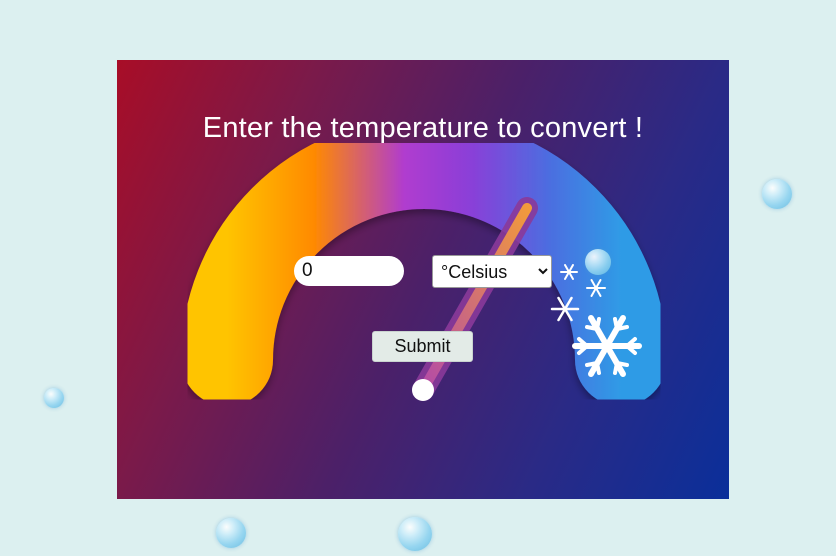  Describe the element at coordinates (423, 128) in the screenshot. I see `page-title: Enter the temperature to convert !` at that location.